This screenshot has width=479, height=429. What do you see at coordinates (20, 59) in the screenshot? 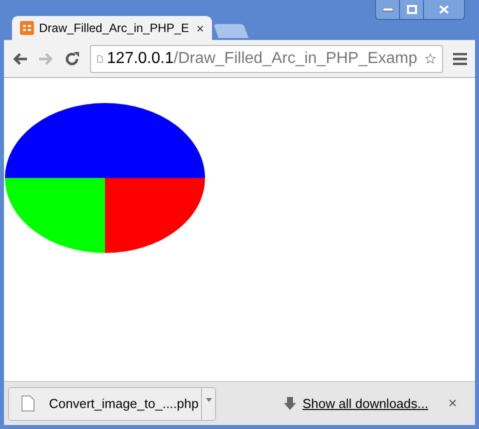
I see `back-arrow-icon` at bounding box center [20, 59].